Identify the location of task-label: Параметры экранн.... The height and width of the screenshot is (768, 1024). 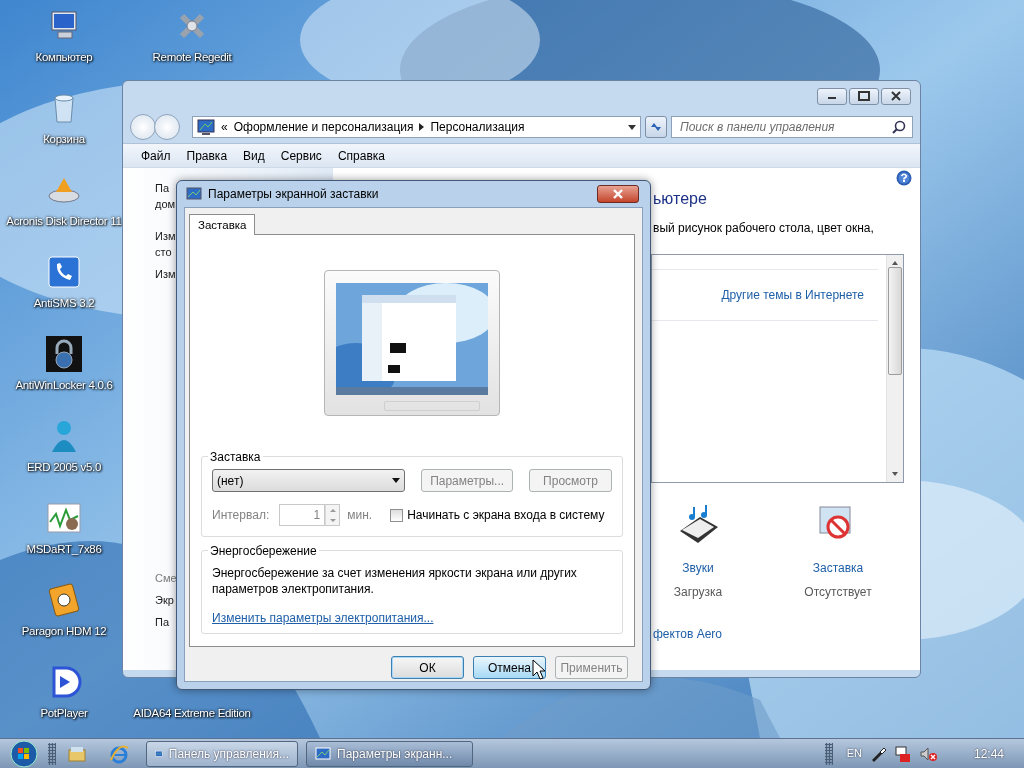
(395, 754).